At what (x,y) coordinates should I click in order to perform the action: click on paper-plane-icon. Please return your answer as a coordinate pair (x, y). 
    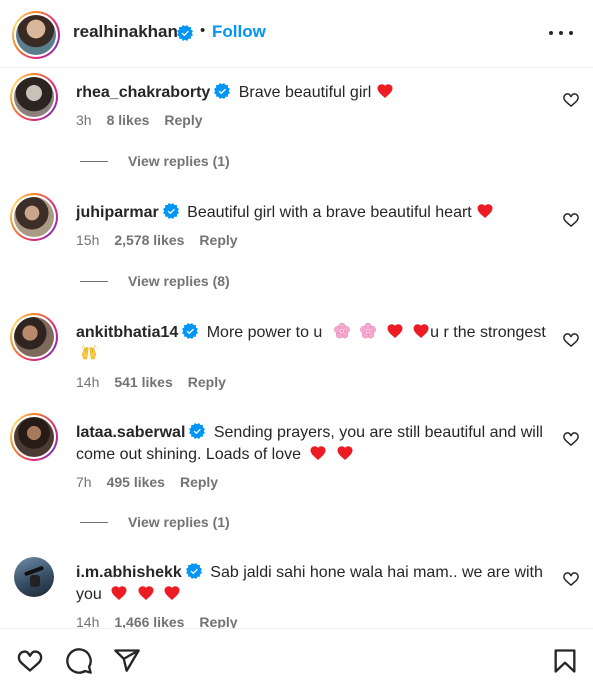
    Looking at the image, I should click on (127, 661).